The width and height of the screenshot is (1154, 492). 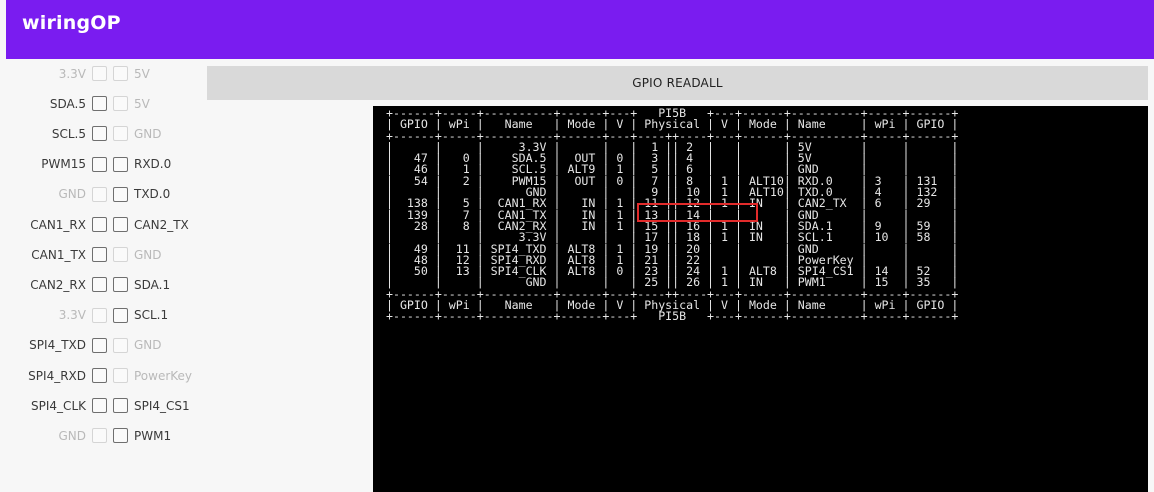 I want to click on pin-toggle-left: CAN1_RX, so click(x=68, y=224).